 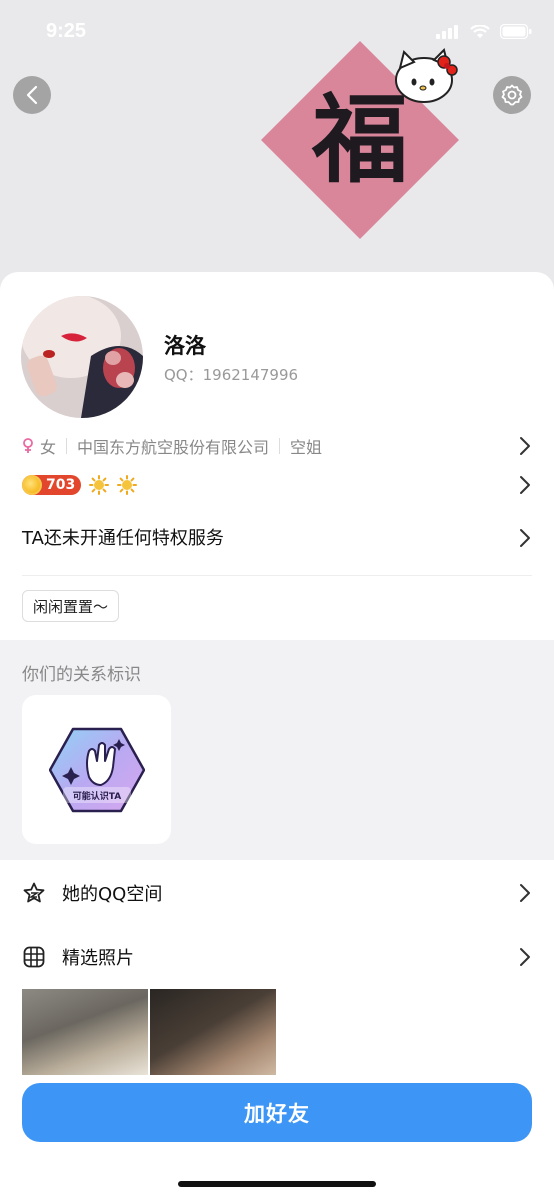 I want to click on relation-section-title: 你们的关系标识, so click(x=81, y=675).